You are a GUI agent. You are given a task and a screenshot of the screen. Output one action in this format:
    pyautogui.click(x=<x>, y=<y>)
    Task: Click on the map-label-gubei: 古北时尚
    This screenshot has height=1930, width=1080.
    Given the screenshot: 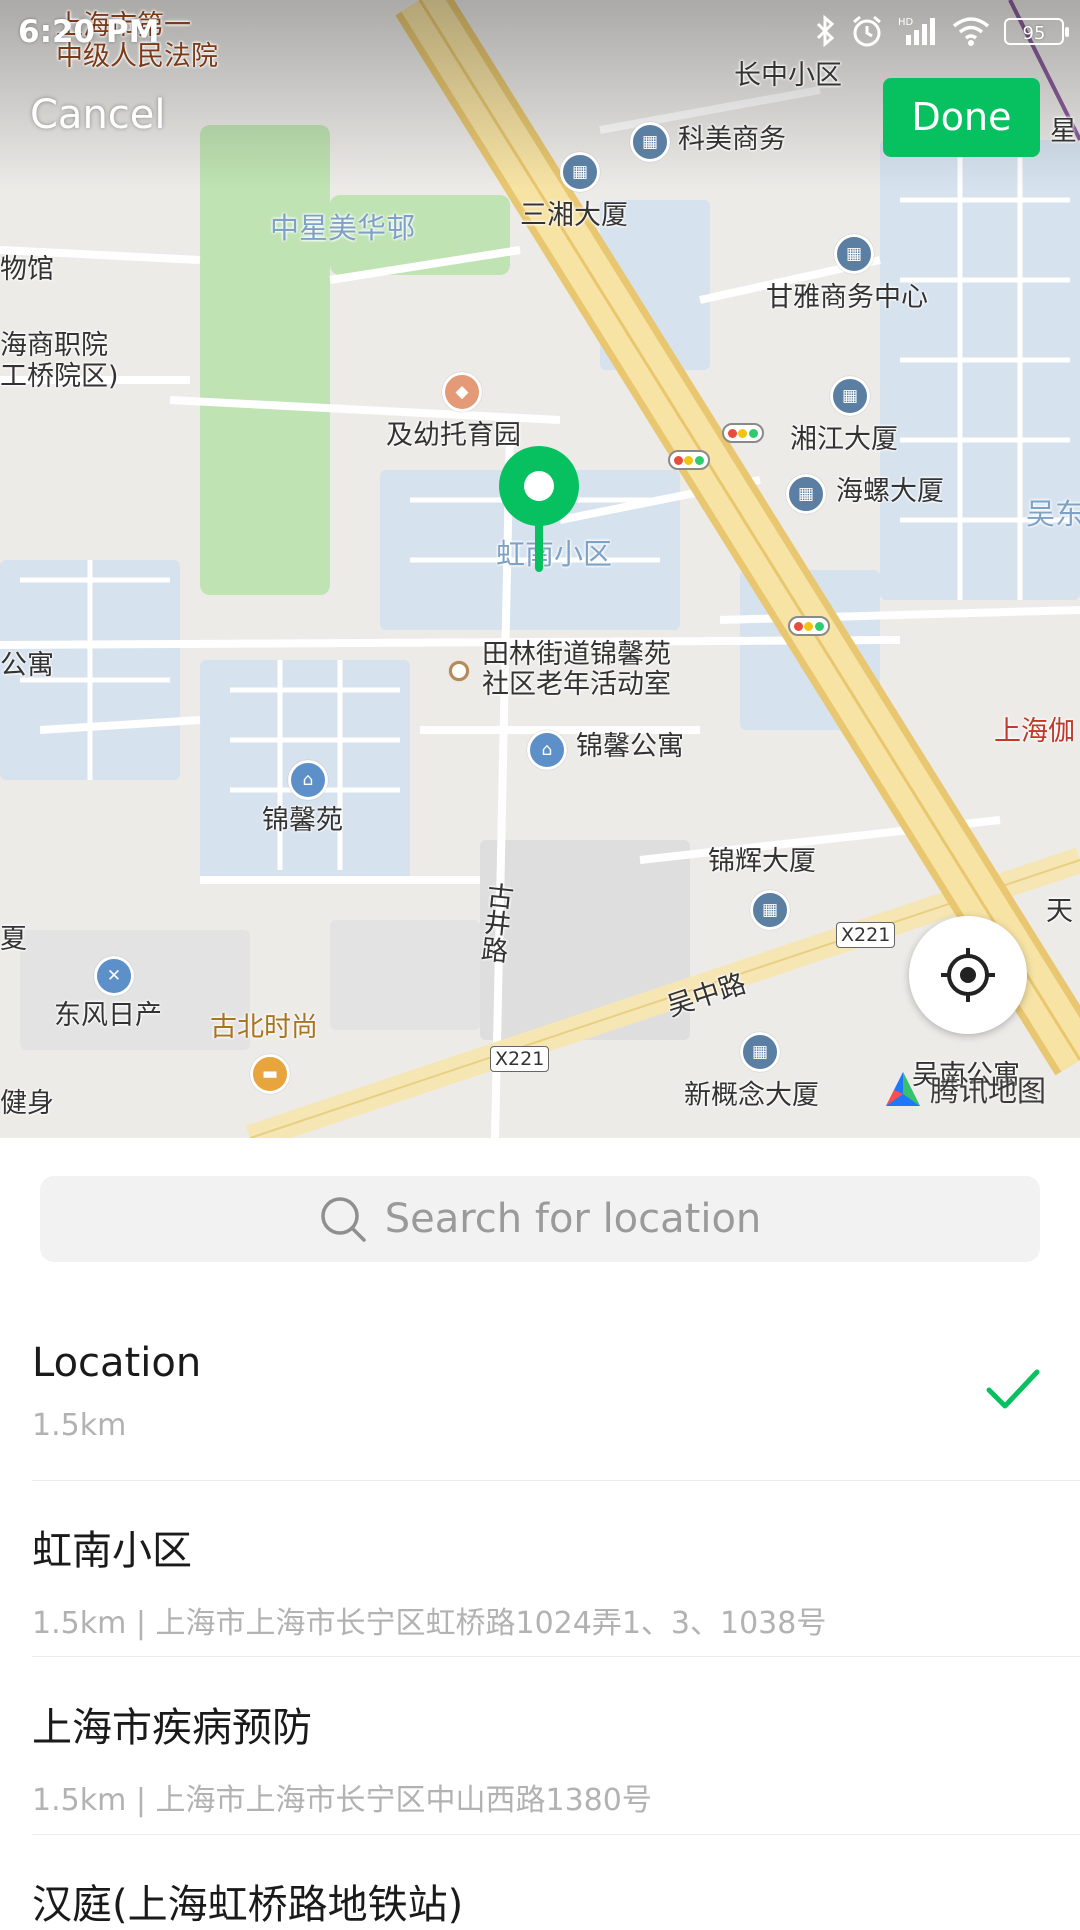 What is the action you would take?
    pyautogui.click(x=264, y=1027)
    